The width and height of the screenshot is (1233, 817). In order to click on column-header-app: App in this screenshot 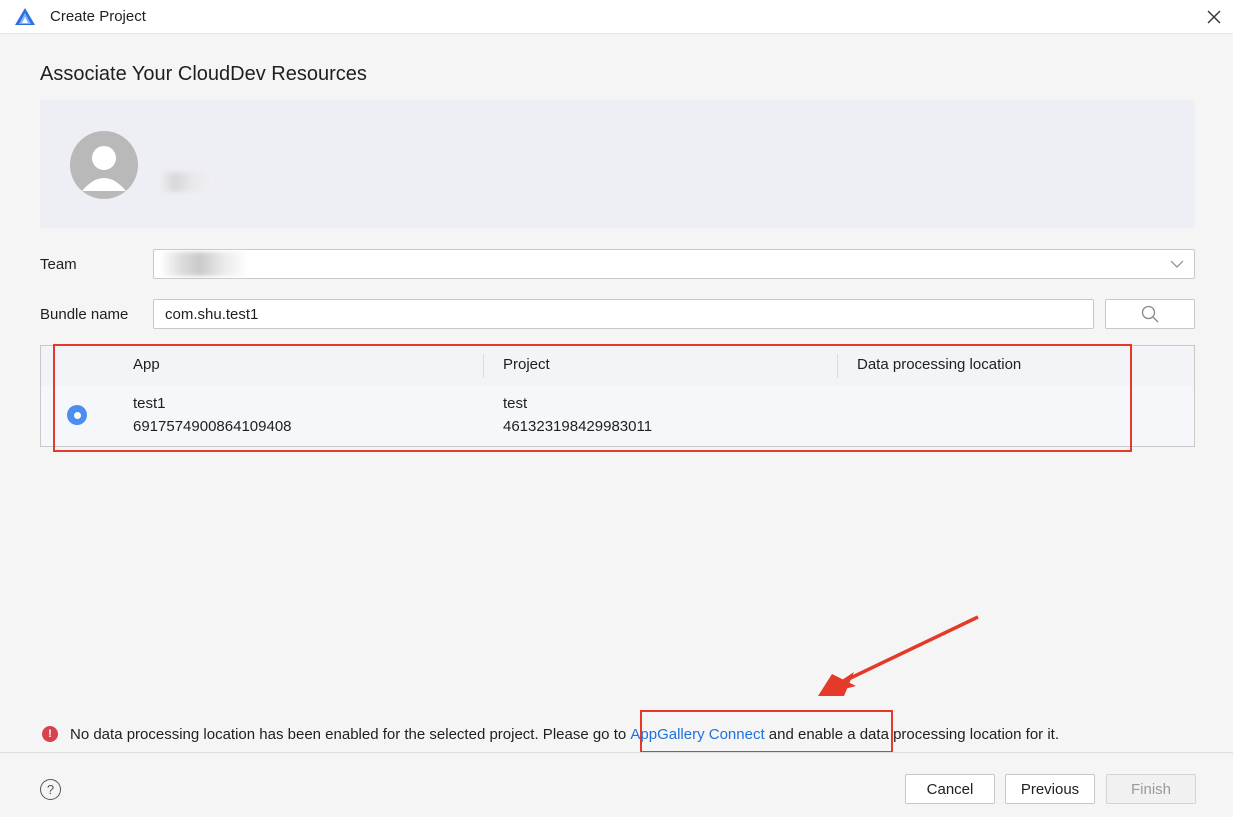, I will do `click(146, 364)`.